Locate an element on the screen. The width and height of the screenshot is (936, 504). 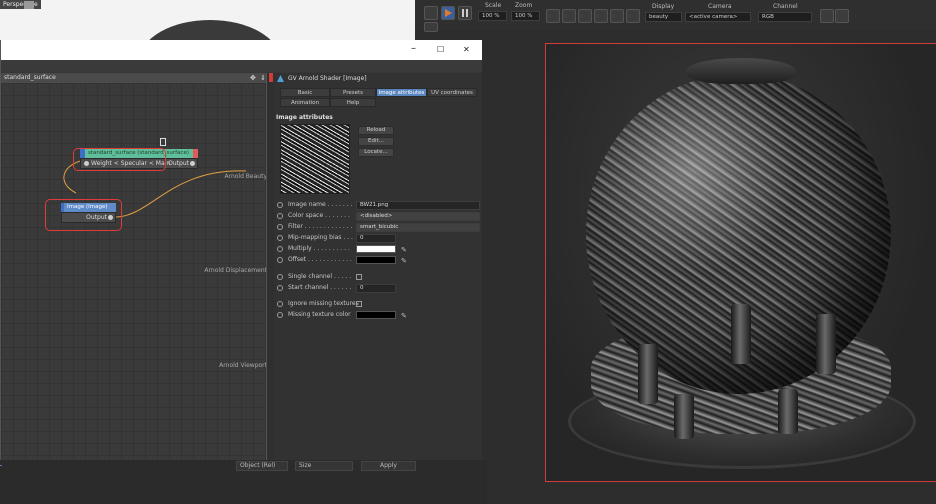
compare-icon is located at coordinates (553, 16).